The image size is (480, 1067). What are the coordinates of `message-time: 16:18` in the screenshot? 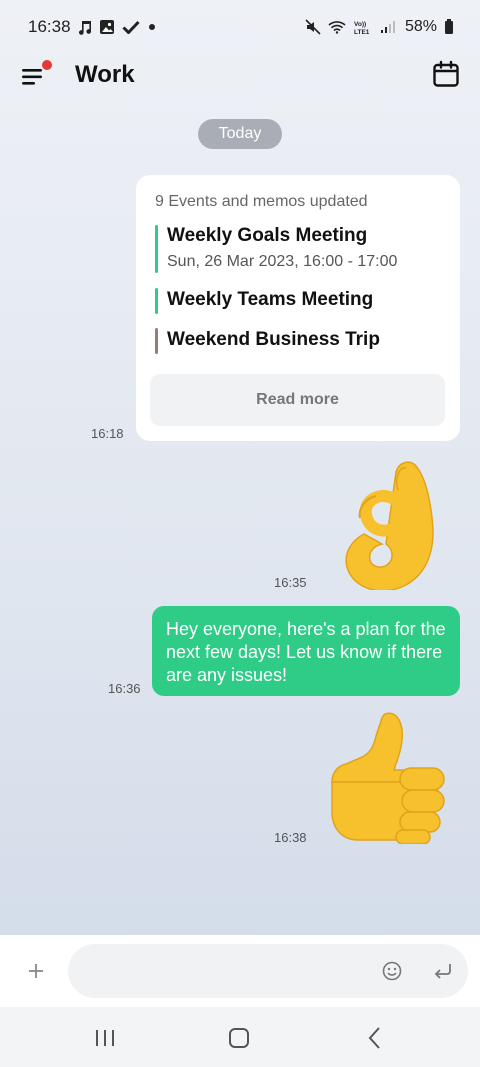 It's located at (107, 433).